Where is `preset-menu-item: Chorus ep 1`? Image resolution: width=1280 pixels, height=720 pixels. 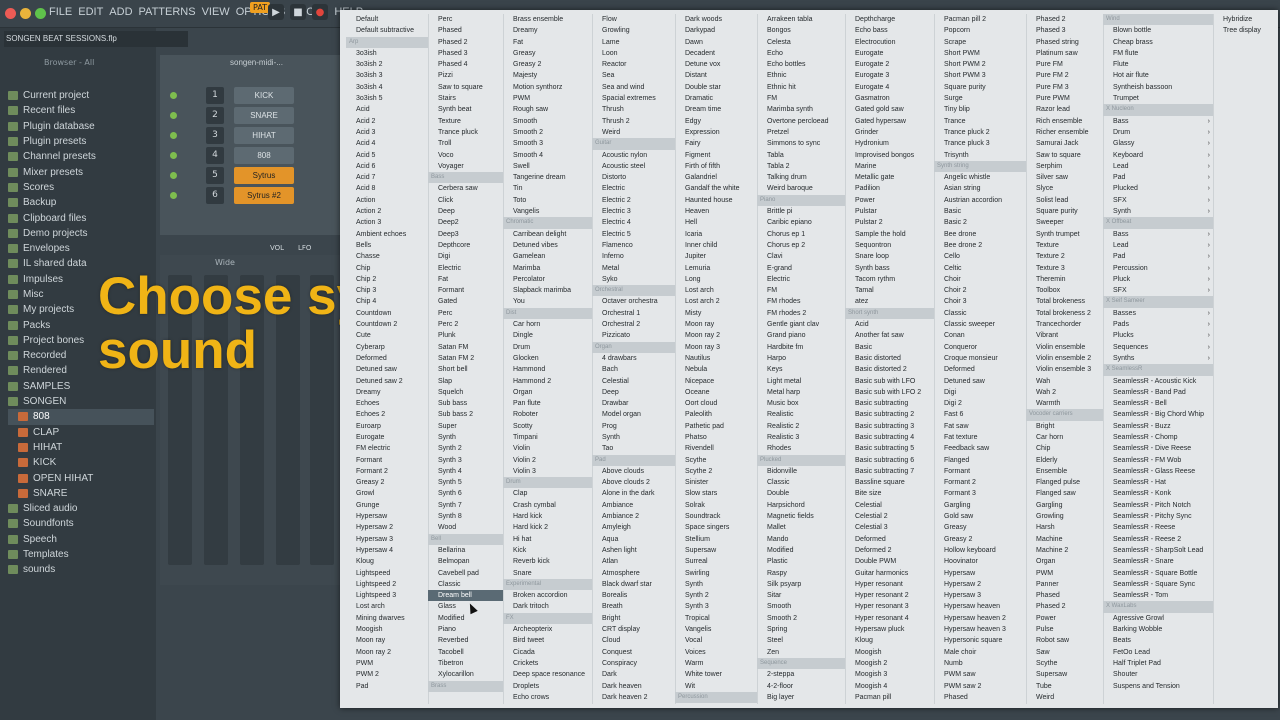
preset-menu-item: Chorus ep 1 is located at coordinates (801, 234).